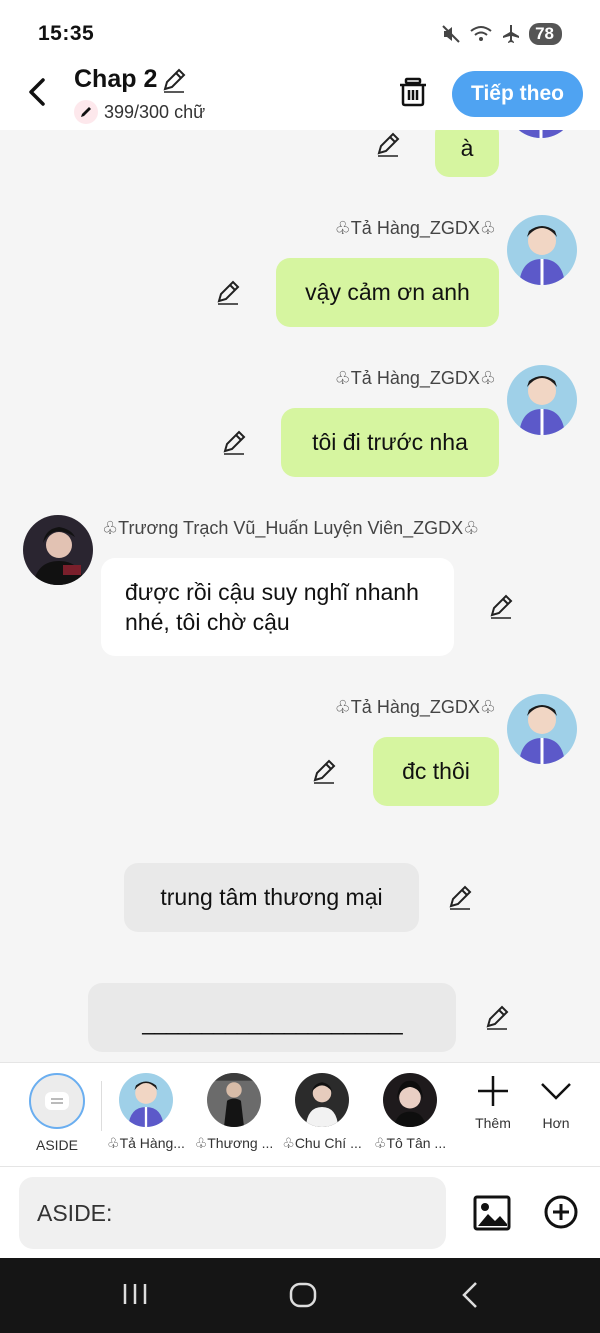 The image size is (600, 1333). I want to click on editor-header: Chap 2 399/300 chữ Tiếp theo, so click(300, 95).